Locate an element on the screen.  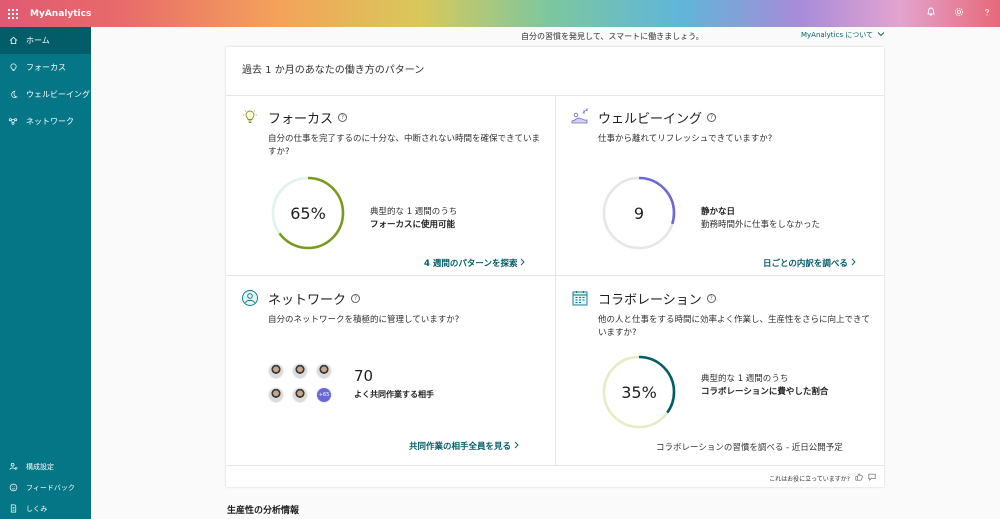
wellbeing-value: 9 is located at coordinates (639, 213).